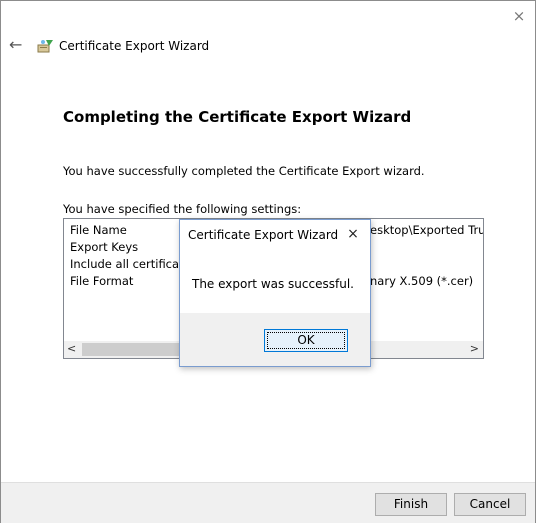  Describe the element at coordinates (263, 235) in the screenshot. I see `dialog-title: Certificate Export Wizard` at that location.